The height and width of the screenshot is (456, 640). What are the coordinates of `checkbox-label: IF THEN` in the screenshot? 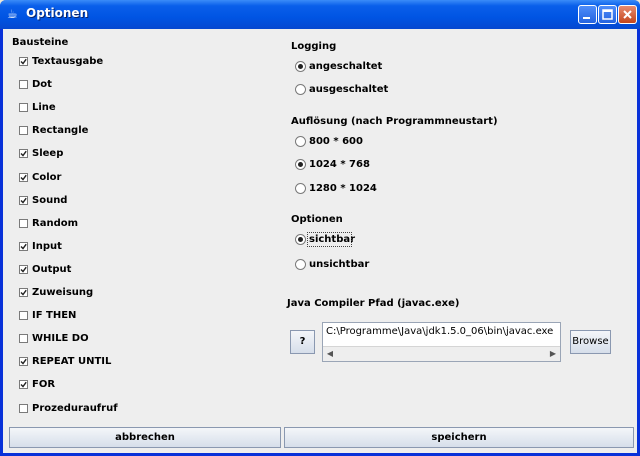 It's located at (54, 315).